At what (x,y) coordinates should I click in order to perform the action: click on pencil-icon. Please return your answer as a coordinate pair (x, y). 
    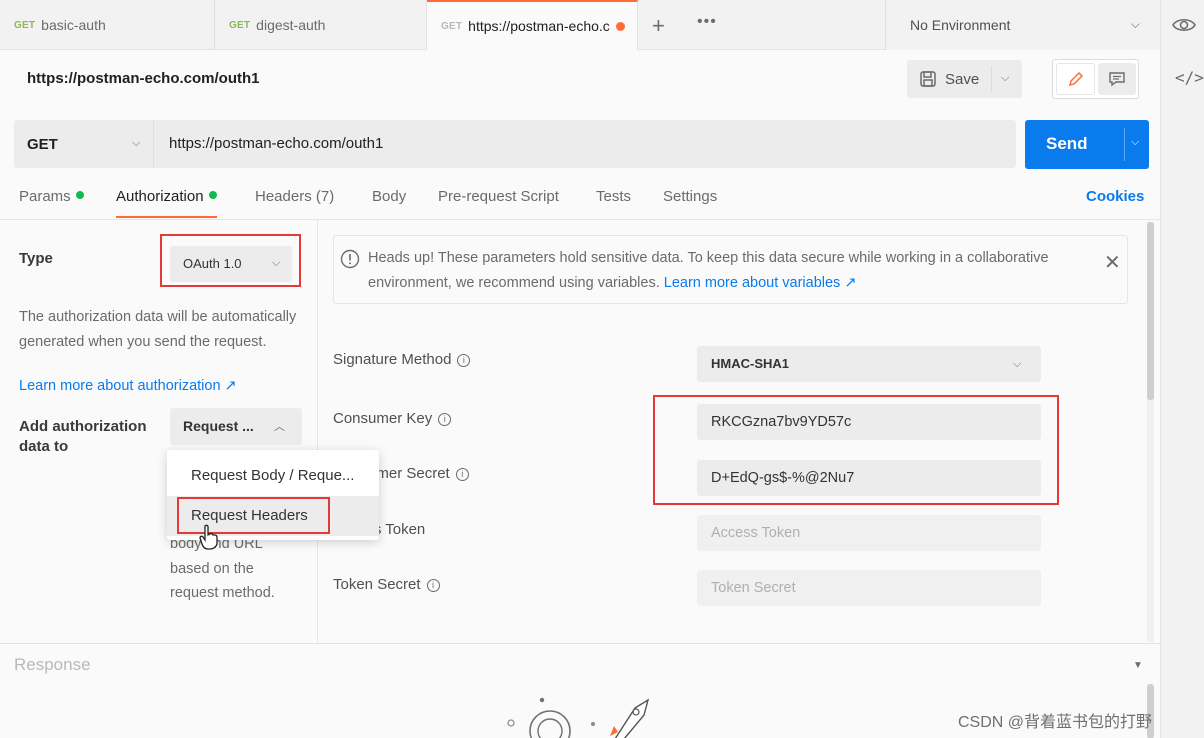
    Looking at the image, I should click on (1075, 79).